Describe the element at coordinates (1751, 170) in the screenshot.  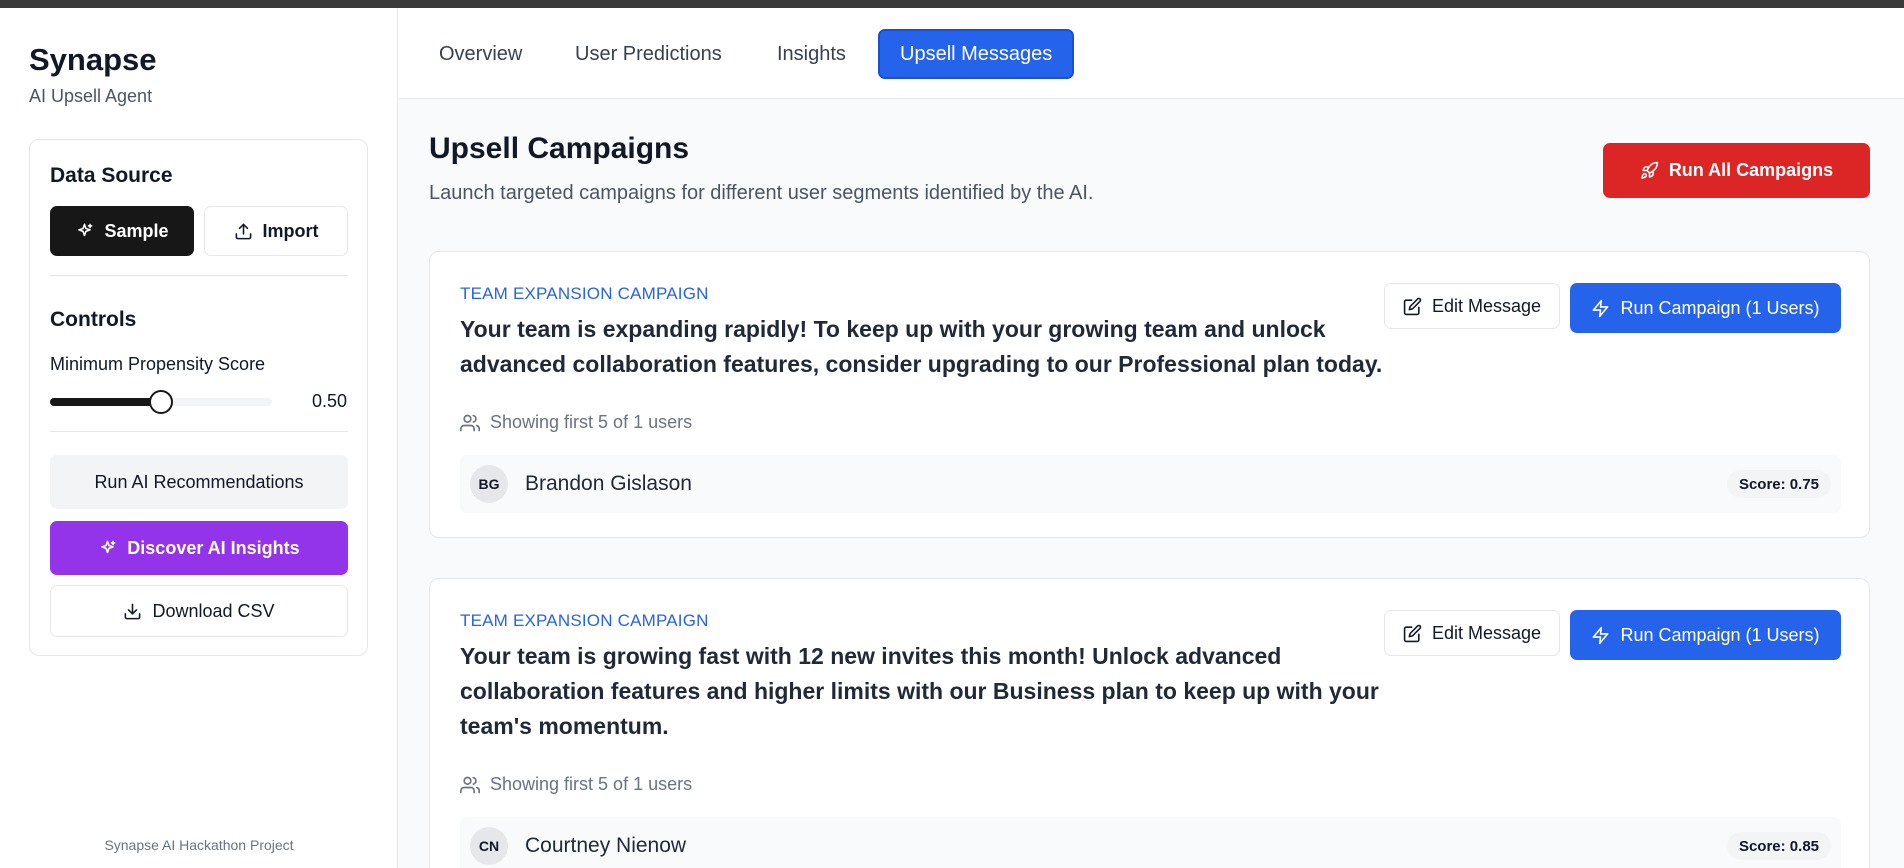
I see `run-all-campaigns-label: Run All Campaigns` at that location.